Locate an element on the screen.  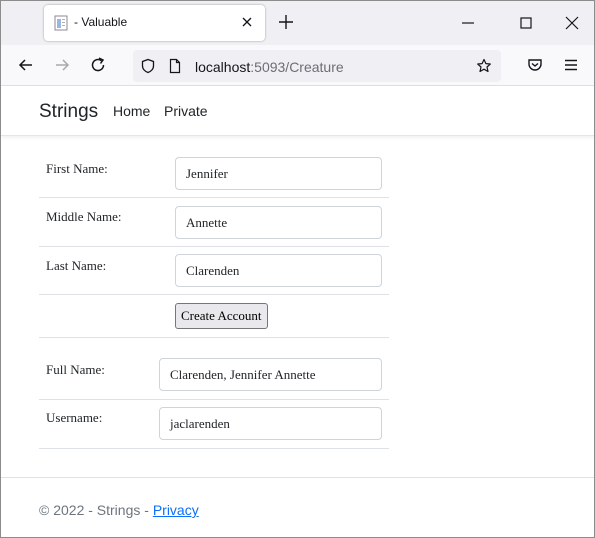
page-icon is located at coordinates (61, 23).